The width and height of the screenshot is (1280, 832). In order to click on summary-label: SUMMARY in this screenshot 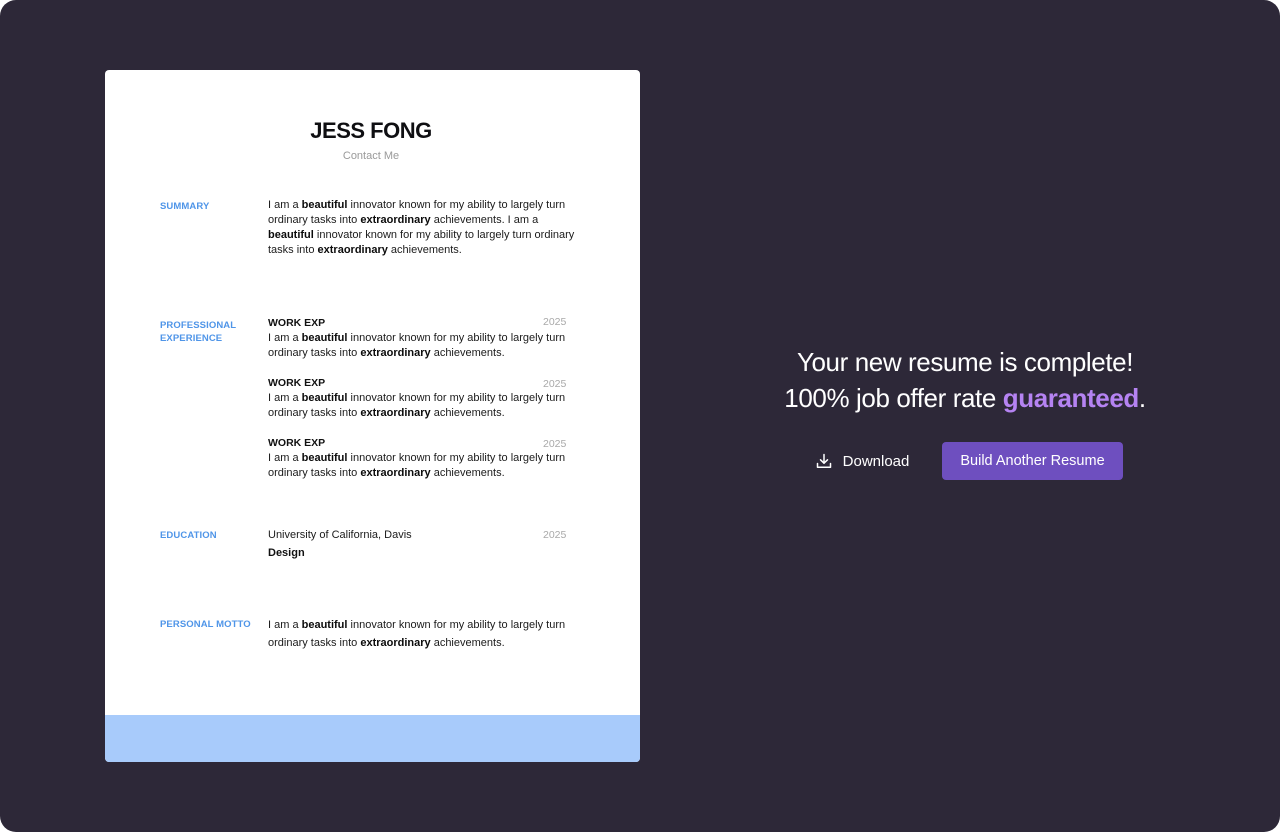, I will do `click(185, 206)`.